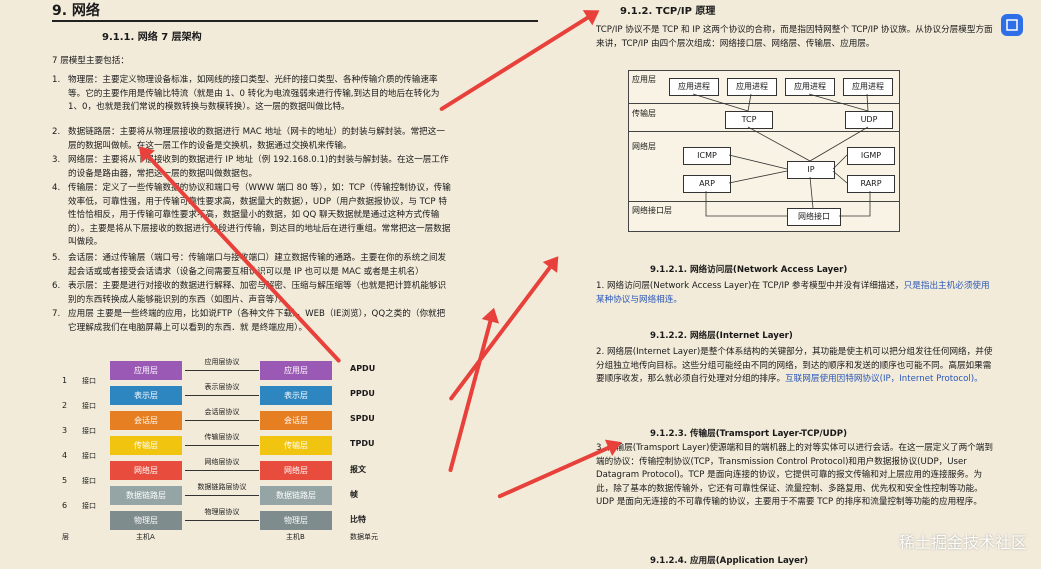  I want to click on osi-layer-a: 网络层, so click(146, 470).